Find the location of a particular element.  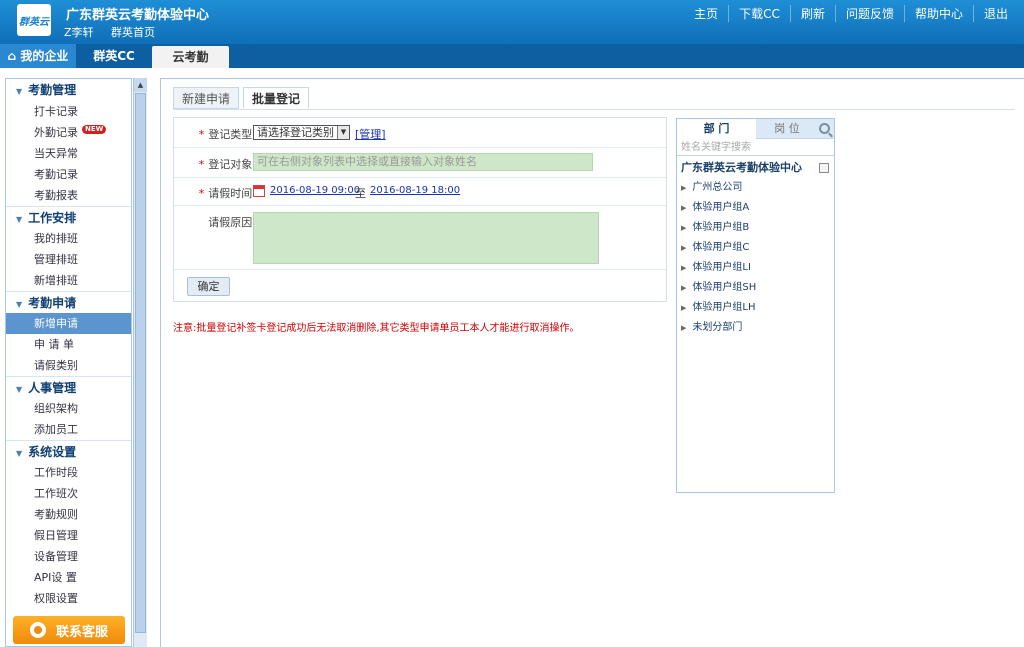

calendar-icon is located at coordinates (259, 191).